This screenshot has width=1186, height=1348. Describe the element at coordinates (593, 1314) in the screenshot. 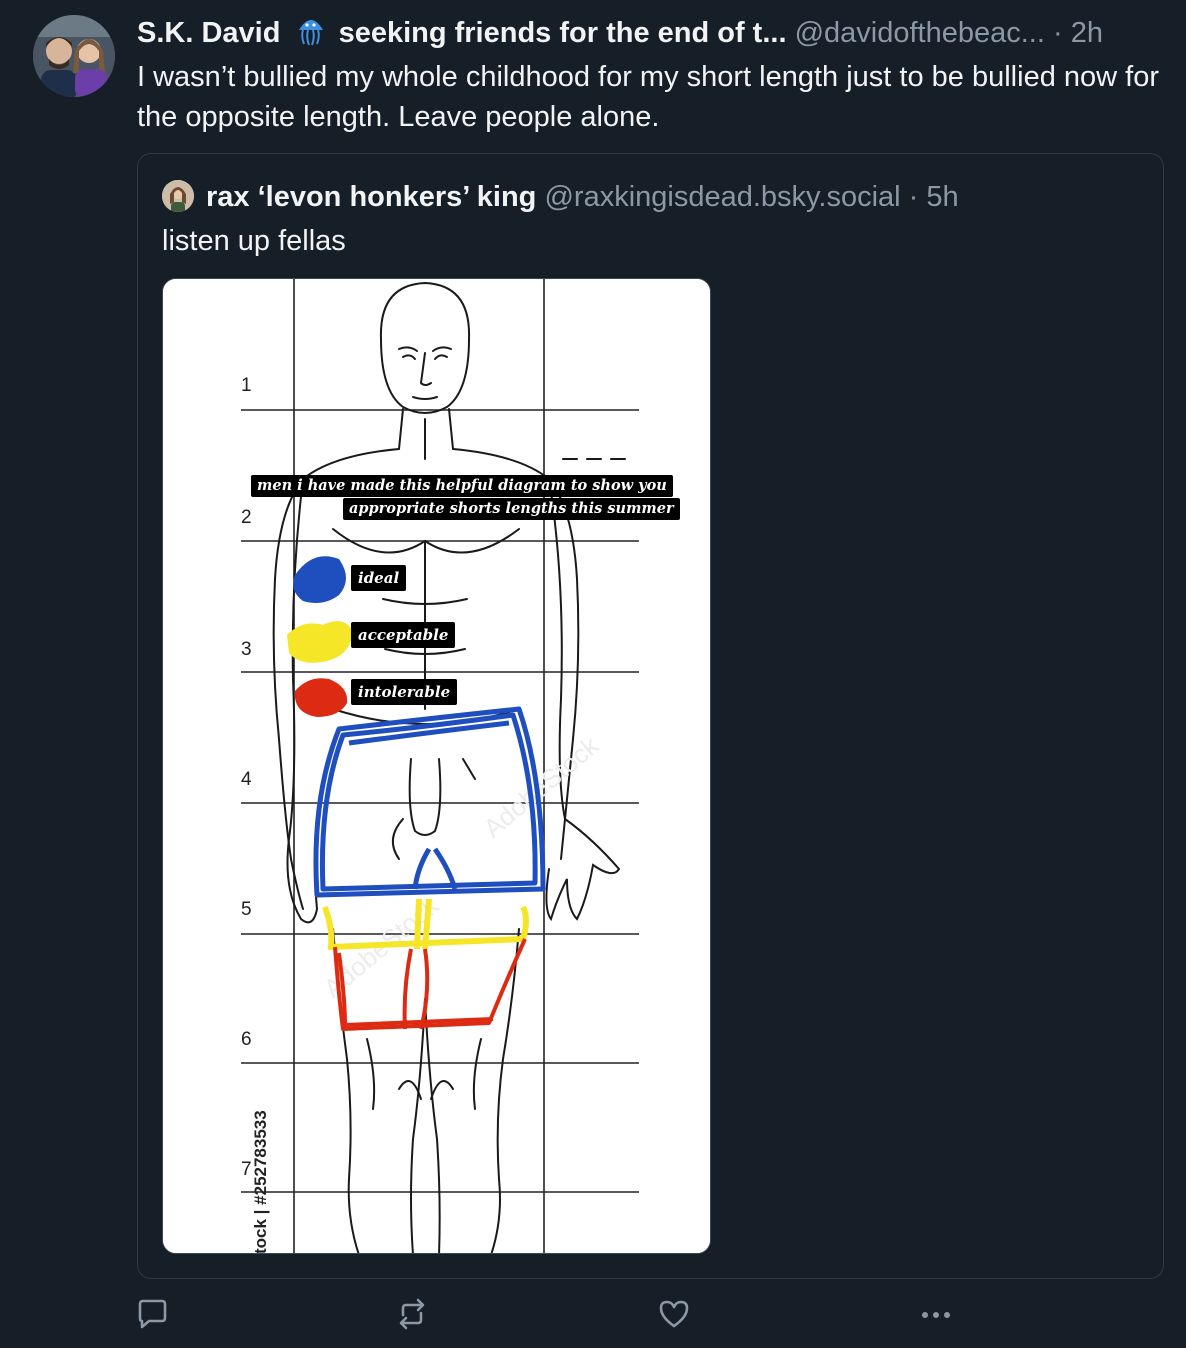

I see `post-actions` at that location.